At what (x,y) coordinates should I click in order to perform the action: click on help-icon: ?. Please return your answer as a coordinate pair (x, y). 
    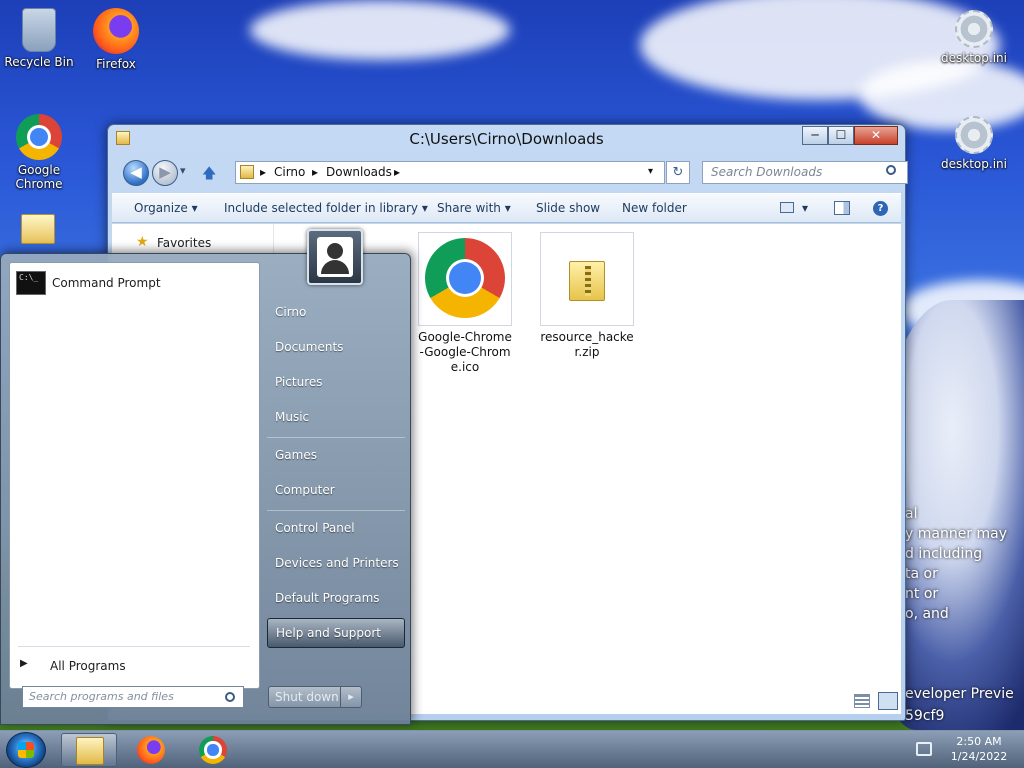
    Looking at the image, I should click on (880, 208).